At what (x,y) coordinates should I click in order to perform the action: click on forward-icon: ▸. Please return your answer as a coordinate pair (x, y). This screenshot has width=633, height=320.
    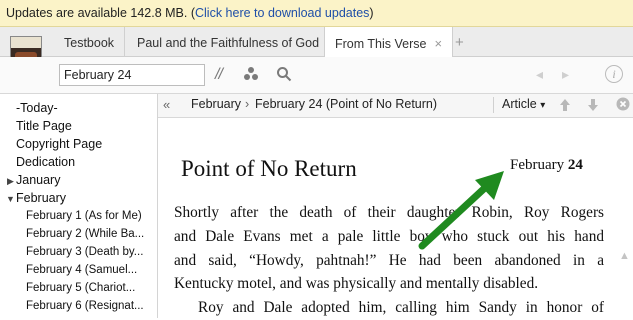
    Looking at the image, I should click on (565, 74).